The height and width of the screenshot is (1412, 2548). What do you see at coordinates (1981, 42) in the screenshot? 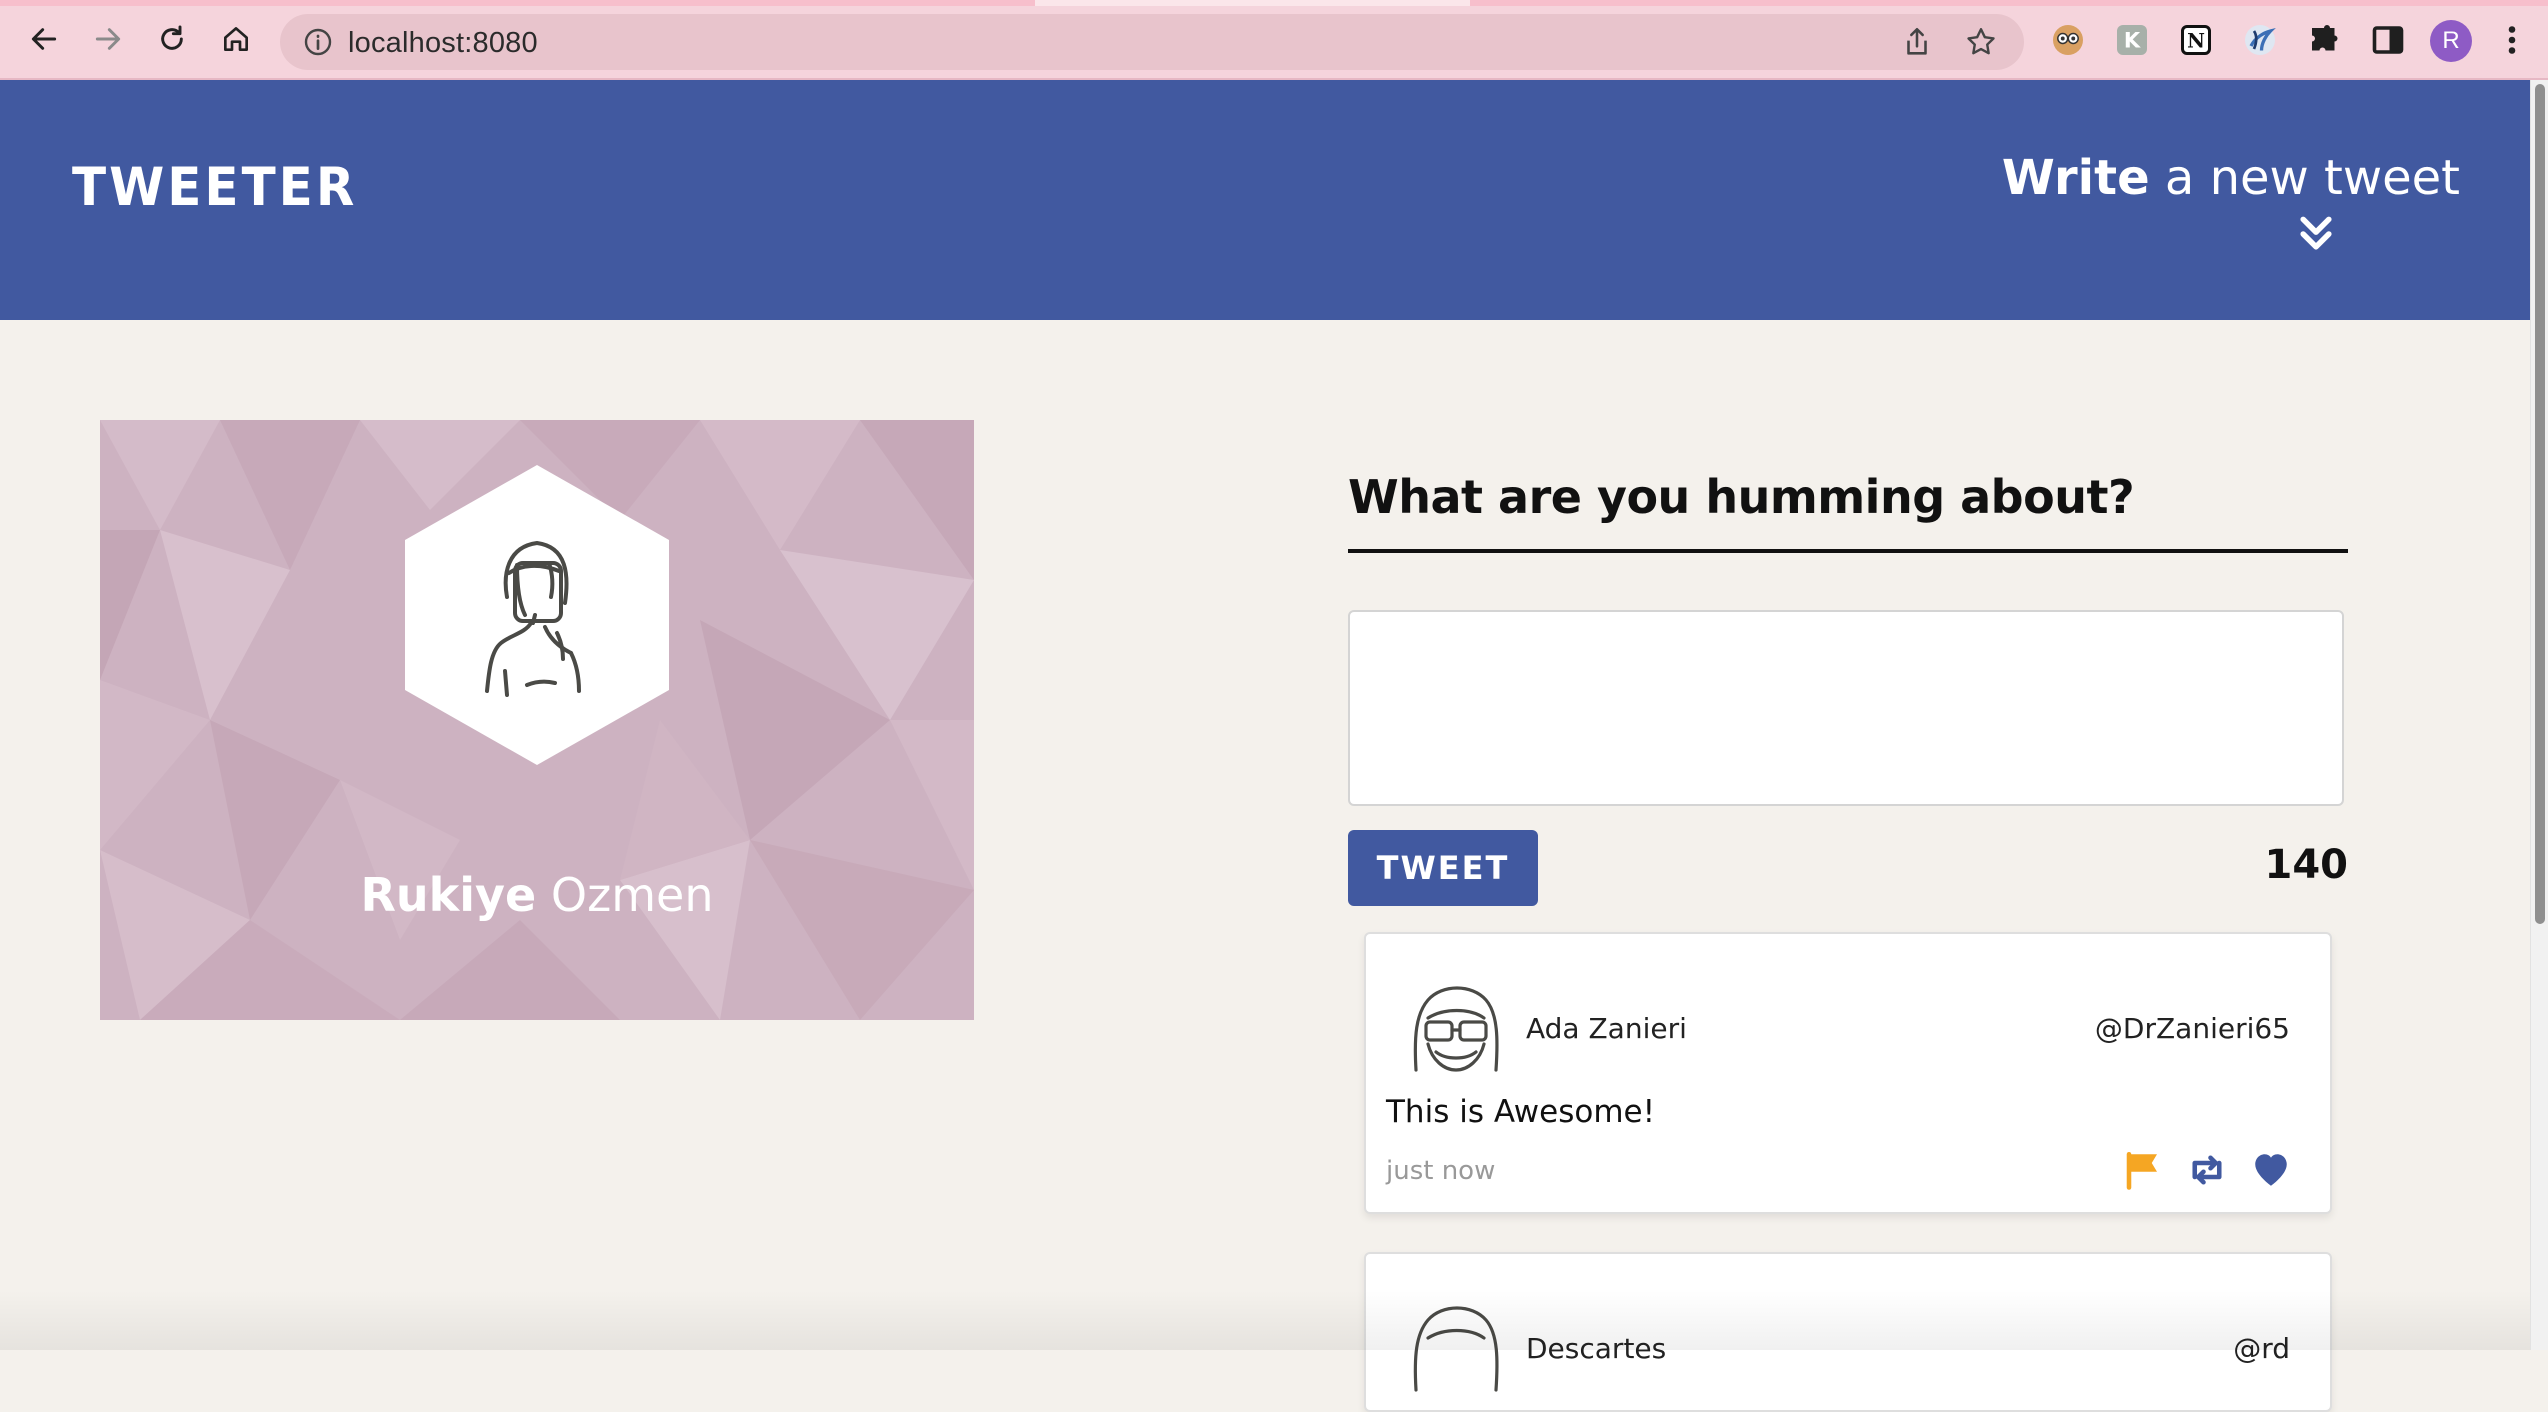
I see `star-icon` at bounding box center [1981, 42].